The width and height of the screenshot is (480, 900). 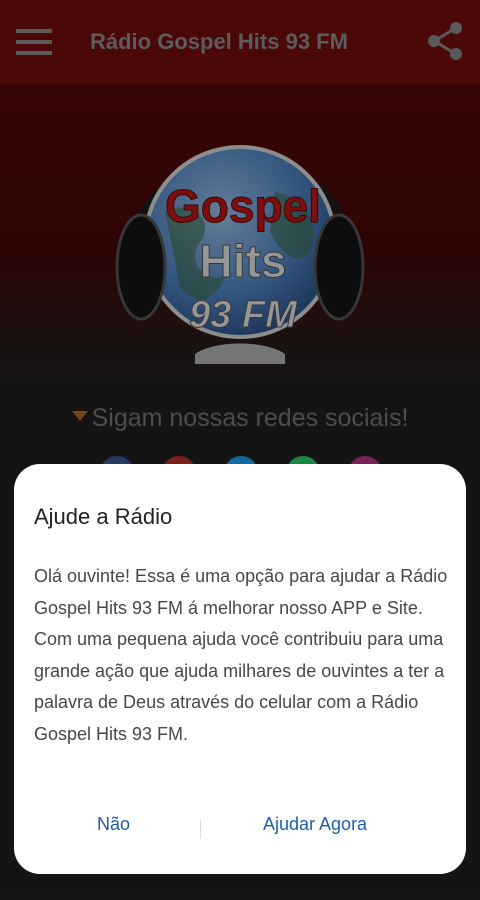 What do you see at coordinates (113, 824) in the screenshot?
I see `no-button: Não` at bounding box center [113, 824].